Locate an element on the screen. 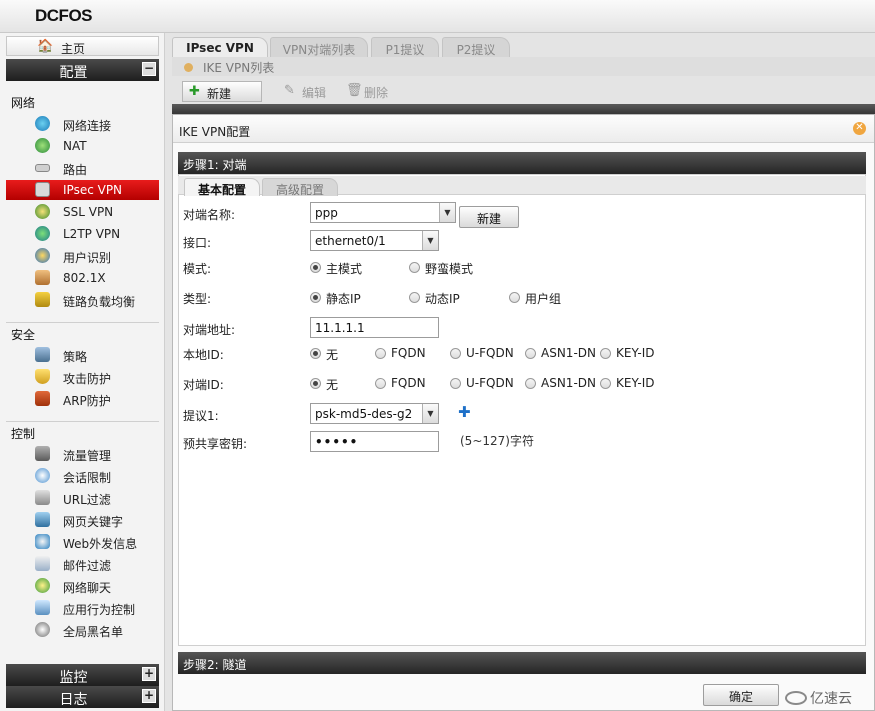 The image size is (875, 711). ok-button: 确定 is located at coordinates (741, 695).